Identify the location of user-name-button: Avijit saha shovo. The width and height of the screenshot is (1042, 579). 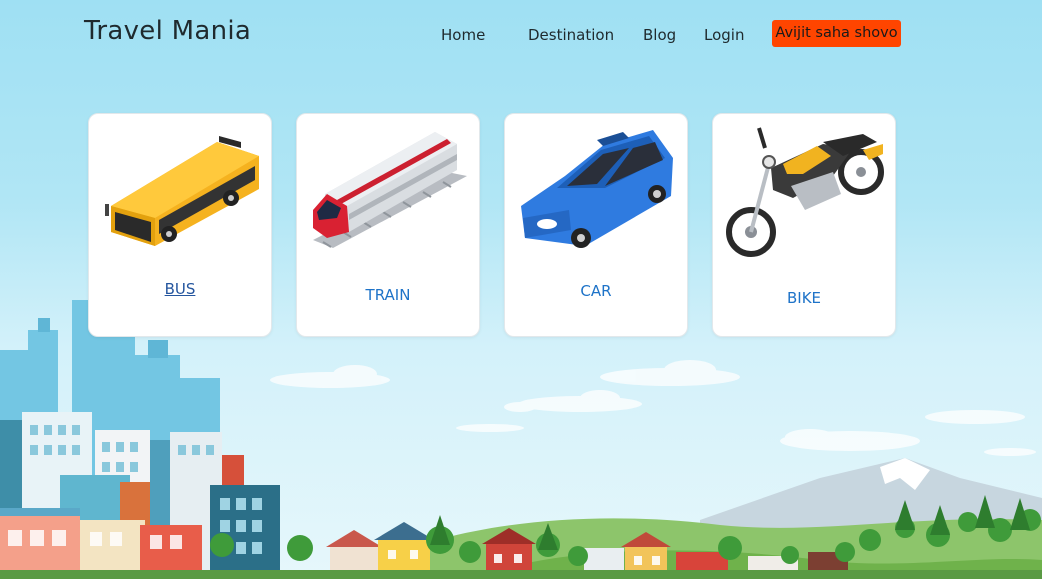
(836, 33).